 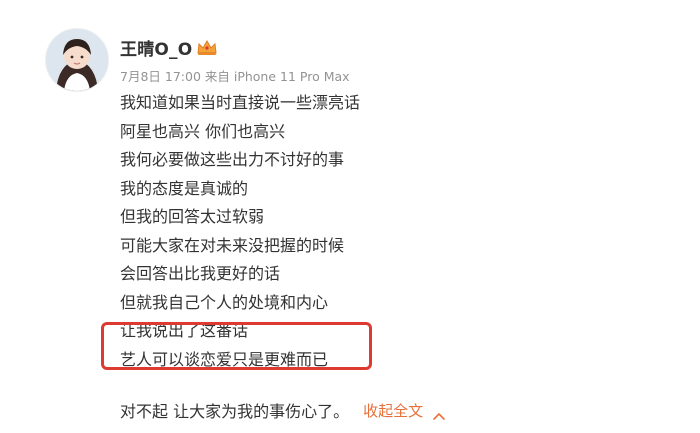 What do you see at coordinates (77, 60) in the screenshot?
I see `avatar` at bounding box center [77, 60].